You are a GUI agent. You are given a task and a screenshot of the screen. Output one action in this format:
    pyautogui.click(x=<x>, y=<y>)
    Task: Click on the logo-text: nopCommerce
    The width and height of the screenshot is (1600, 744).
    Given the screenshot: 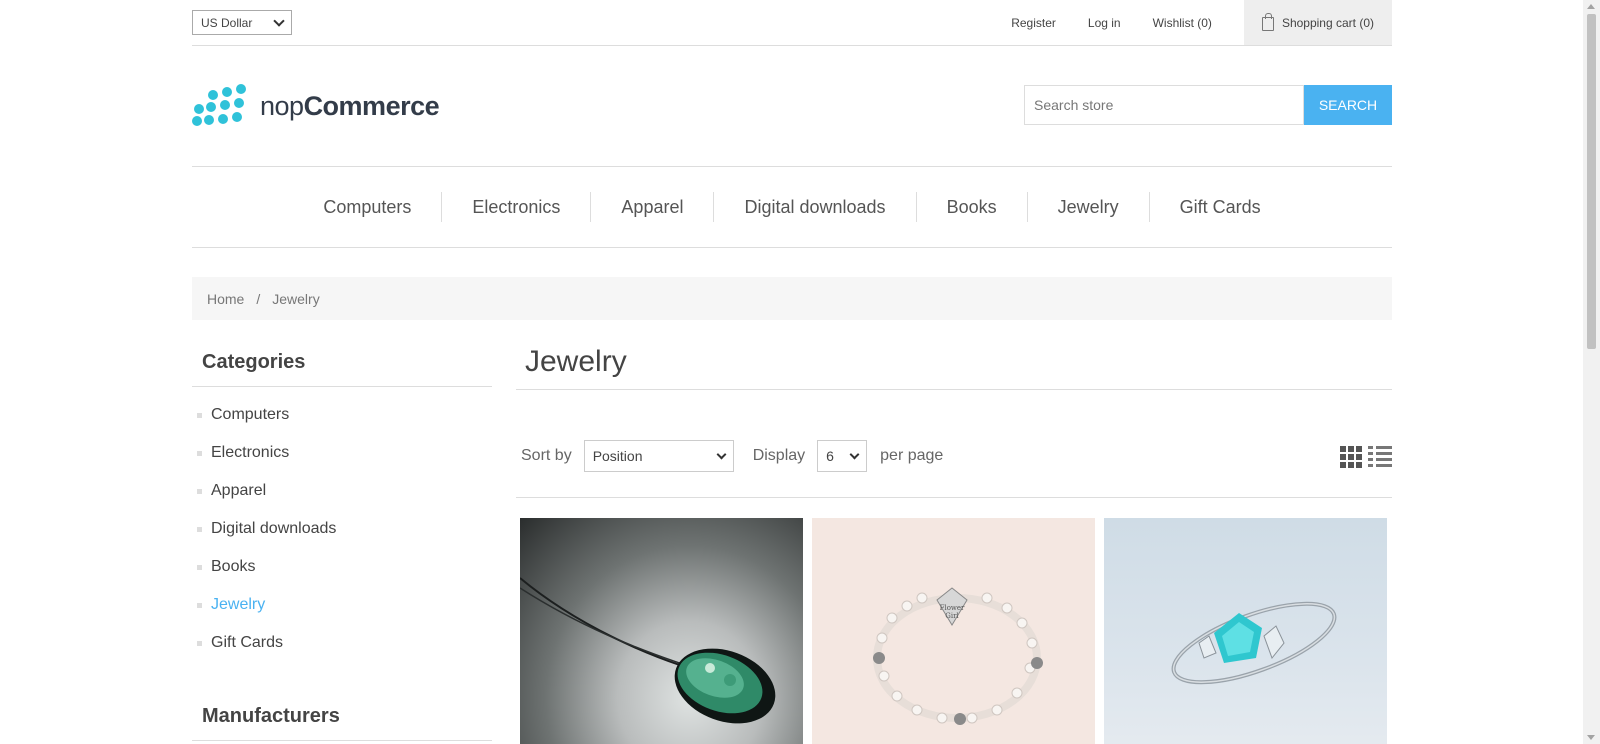 What is the action you would take?
    pyautogui.click(x=350, y=105)
    